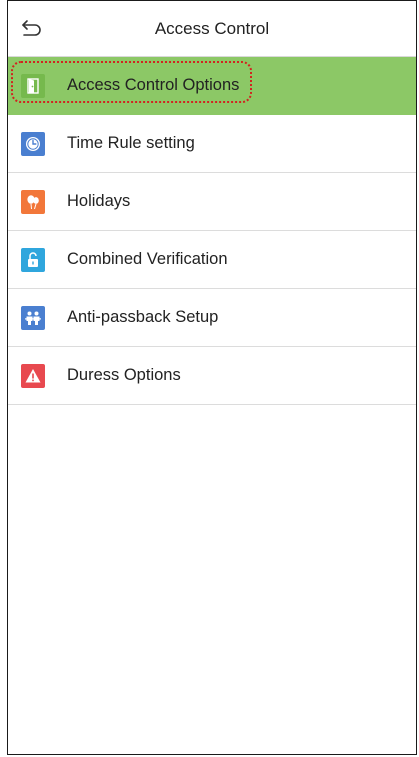 The width and height of the screenshot is (419, 757). Describe the element at coordinates (143, 317) in the screenshot. I see `menu-item-label: Anti-passback Setup` at that location.